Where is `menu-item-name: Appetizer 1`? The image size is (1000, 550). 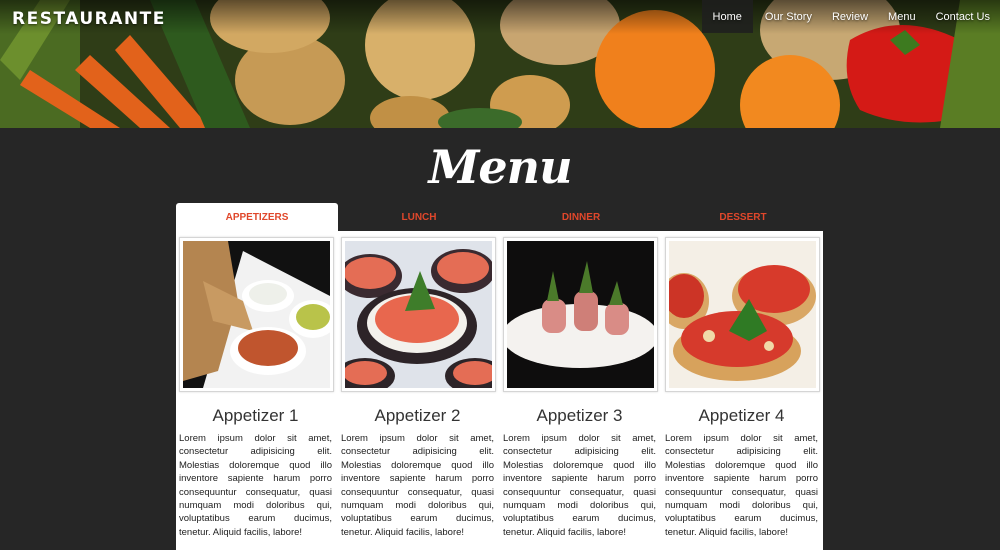 menu-item-name: Appetizer 1 is located at coordinates (255, 415).